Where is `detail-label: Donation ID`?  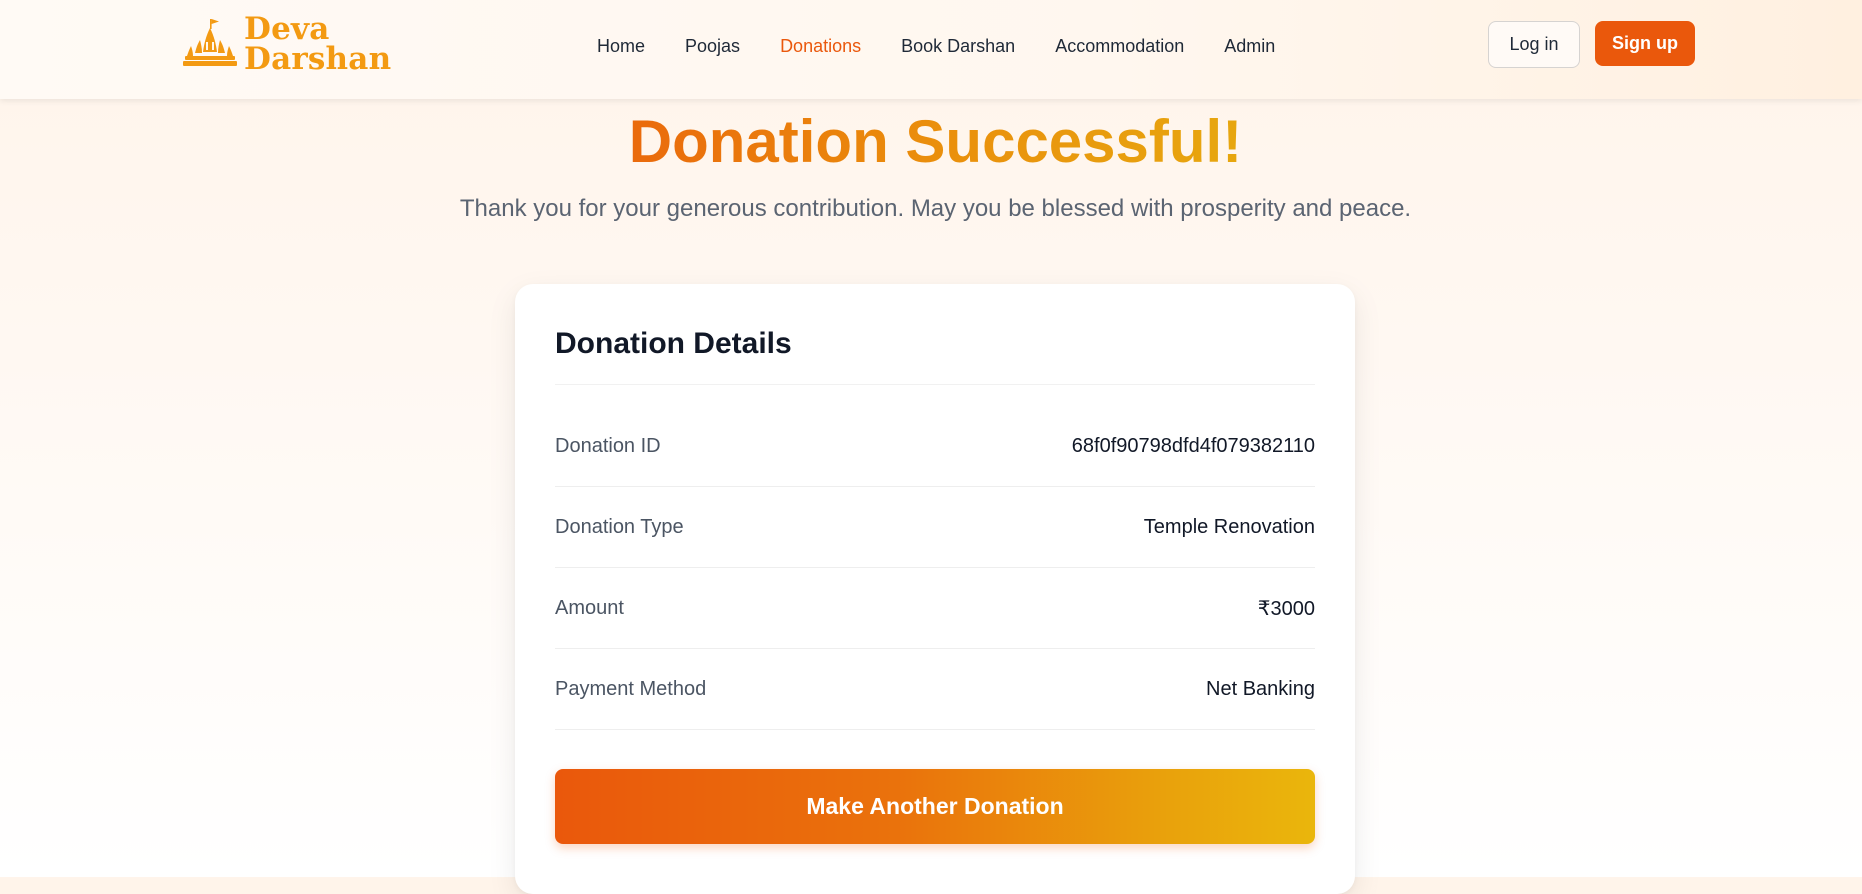 detail-label: Donation ID is located at coordinates (608, 445).